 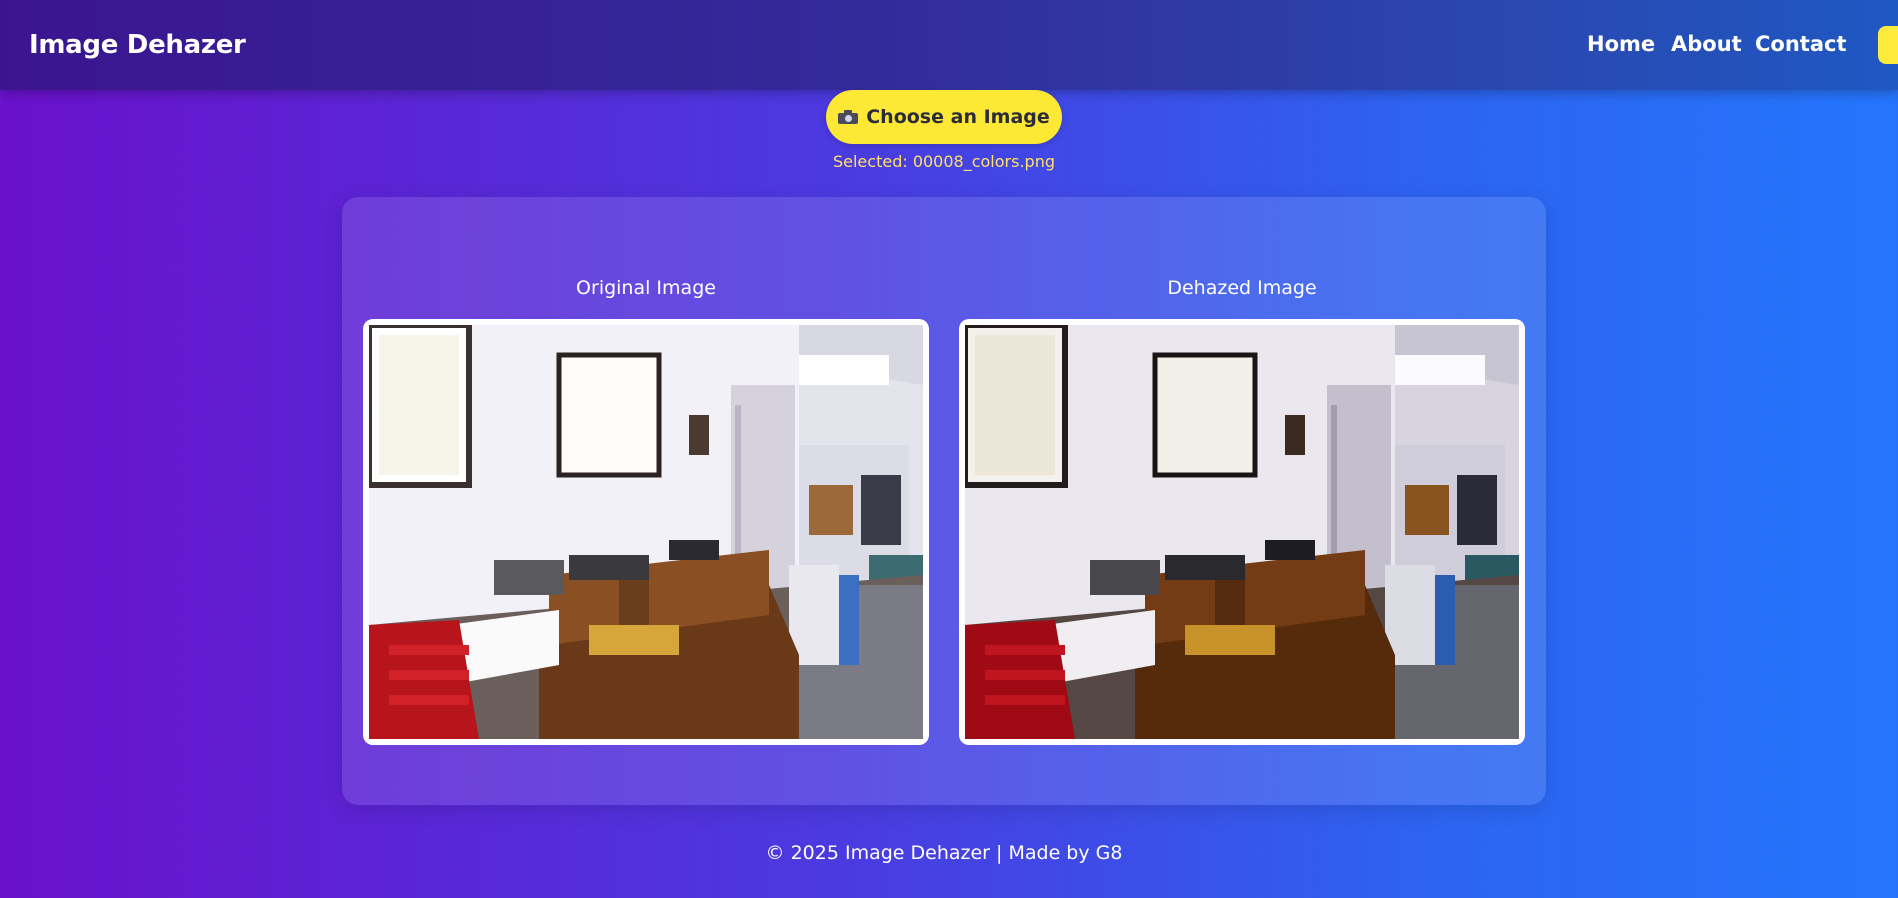 I want to click on original-image-label: Original Image, so click(x=646, y=288).